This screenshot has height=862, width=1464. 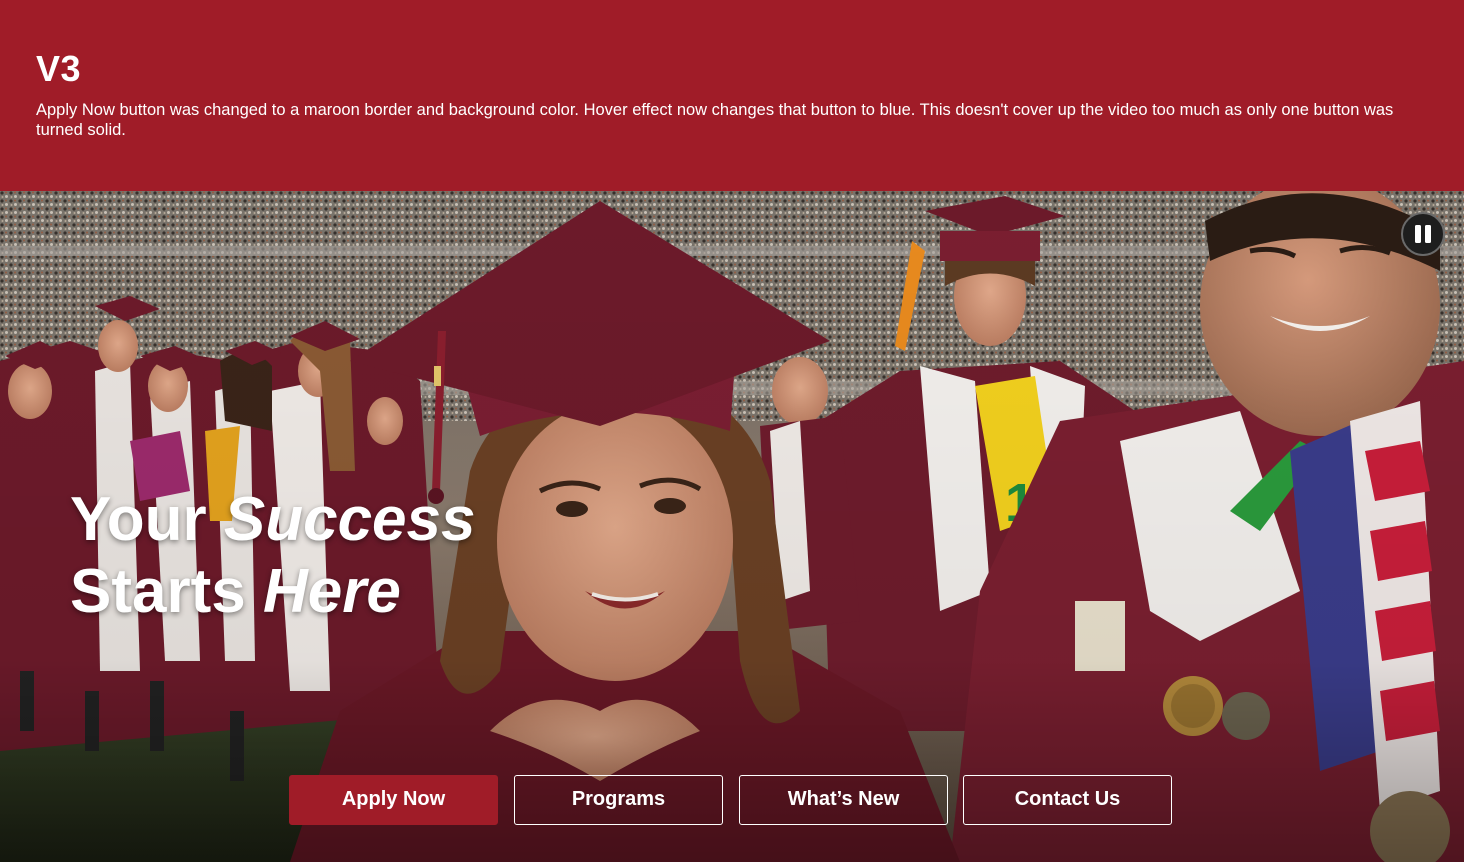 I want to click on headline-word-starts: Starts, so click(x=166, y=591).